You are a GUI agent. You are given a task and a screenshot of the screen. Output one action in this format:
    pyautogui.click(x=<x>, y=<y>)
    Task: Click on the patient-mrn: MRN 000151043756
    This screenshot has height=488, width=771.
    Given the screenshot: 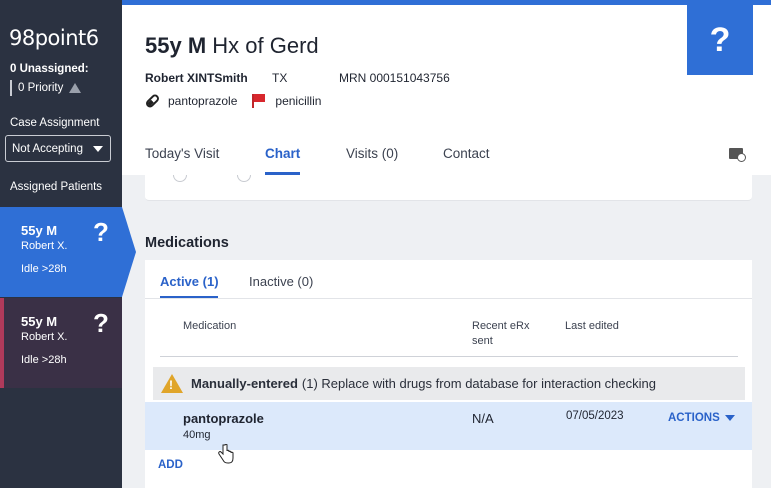 What is the action you would take?
    pyautogui.click(x=394, y=78)
    